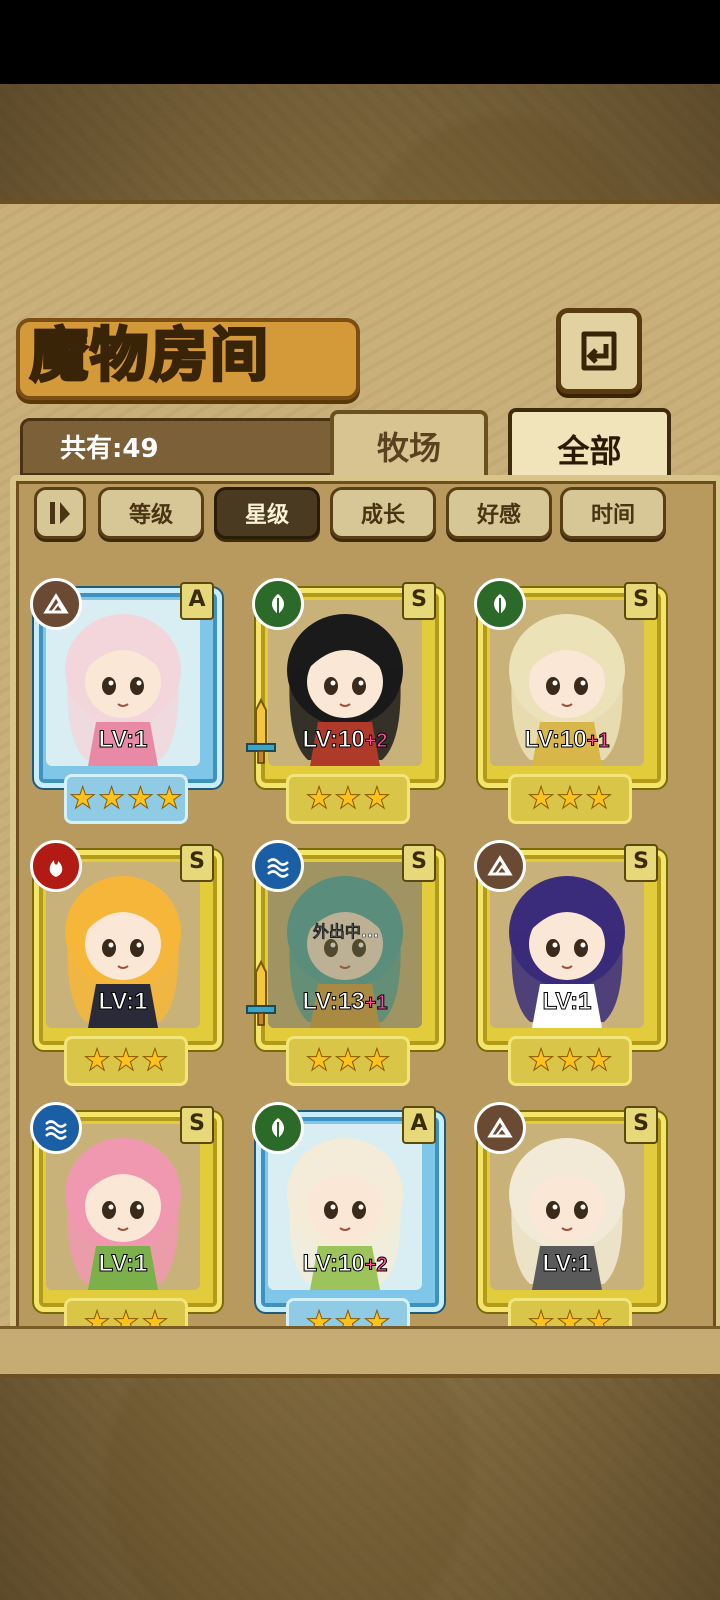  Describe the element at coordinates (333, 1002) in the screenshot. I see `level-text: LV:13` at that location.